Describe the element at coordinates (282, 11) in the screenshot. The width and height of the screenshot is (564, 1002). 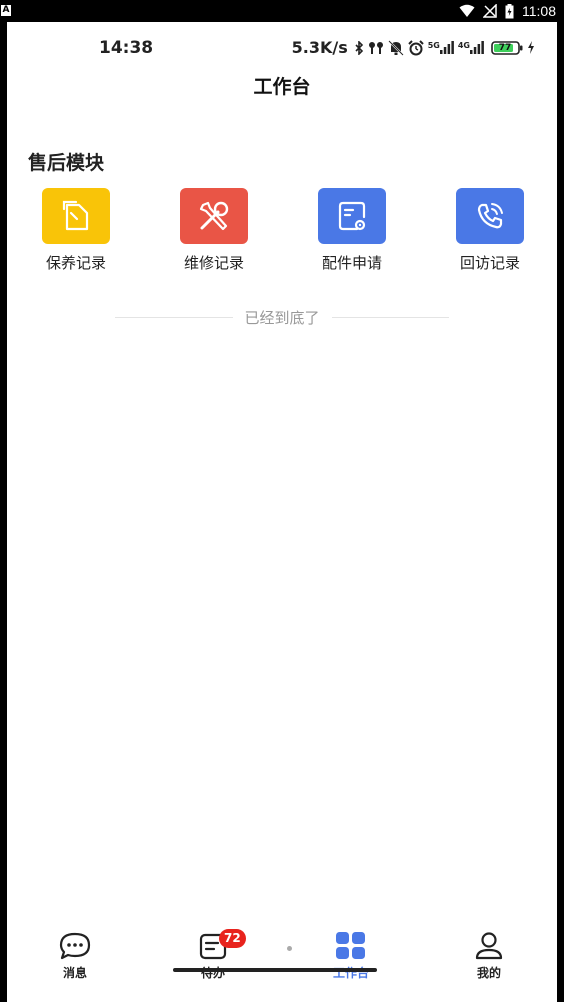
I see `system-status-bar: A 11:08` at that location.